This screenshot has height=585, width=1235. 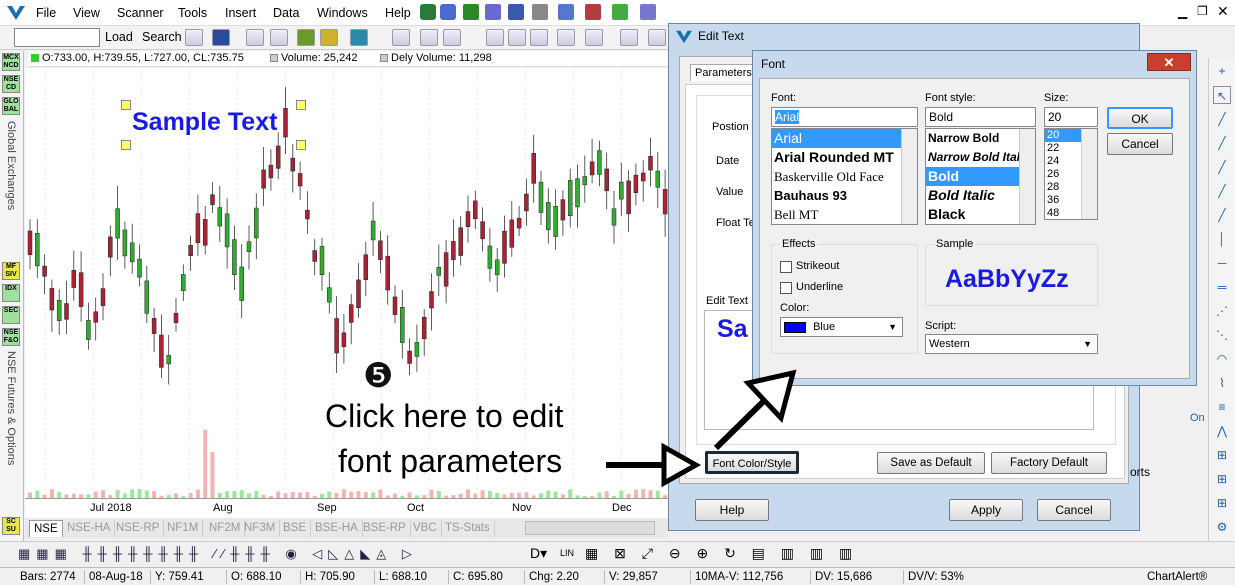 What do you see at coordinates (1222, 311) in the screenshot?
I see `fan-icon: ⋰` at bounding box center [1222, 311].